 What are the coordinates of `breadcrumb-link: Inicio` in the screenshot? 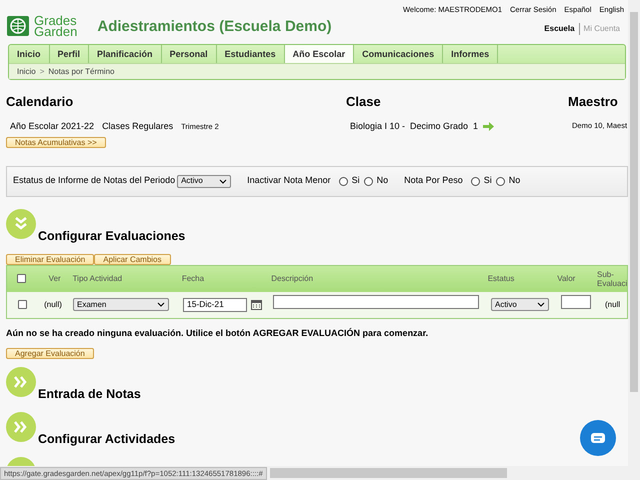 It's located at (26, 72).